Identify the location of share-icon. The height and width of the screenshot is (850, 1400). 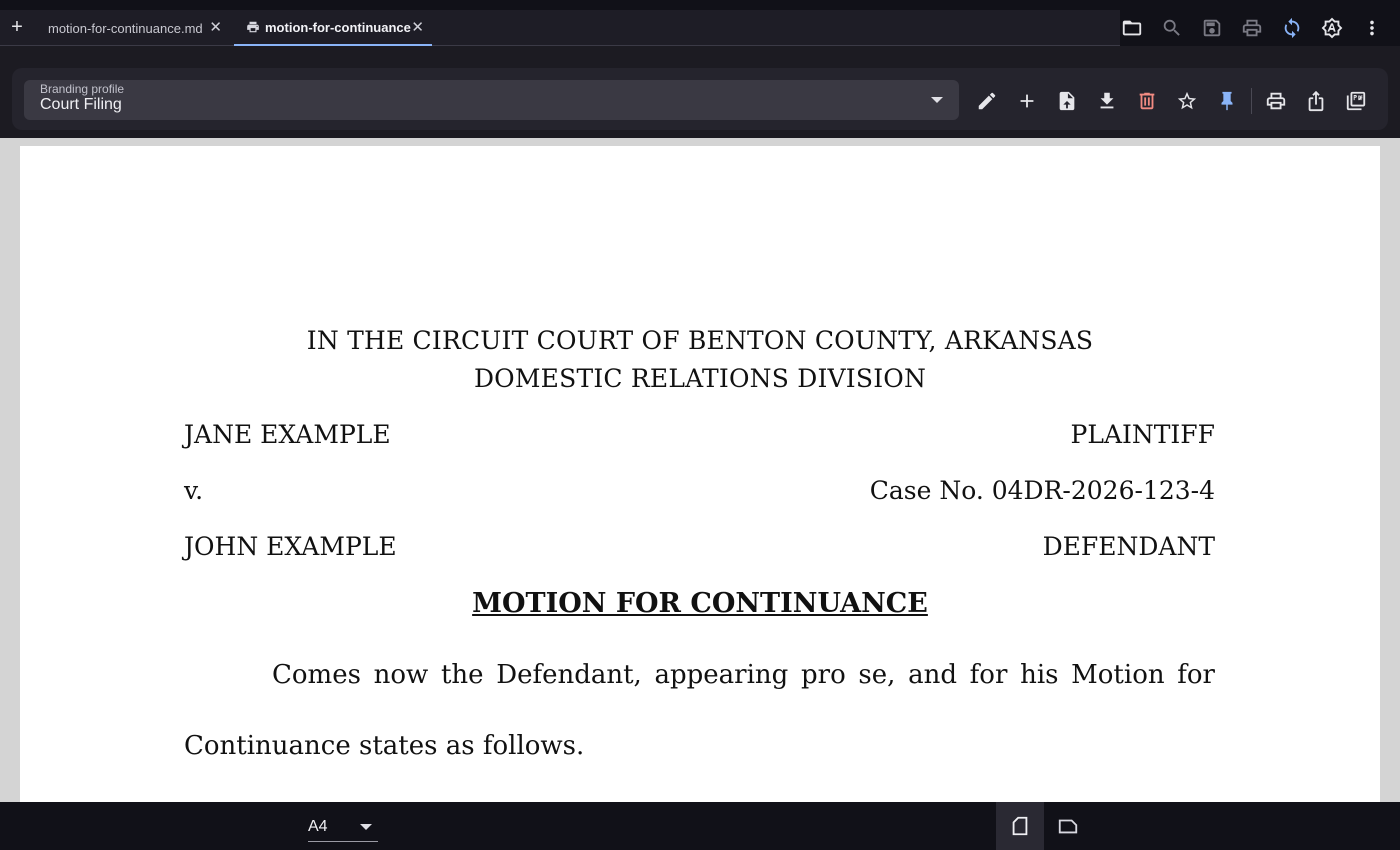
(1316, 101).